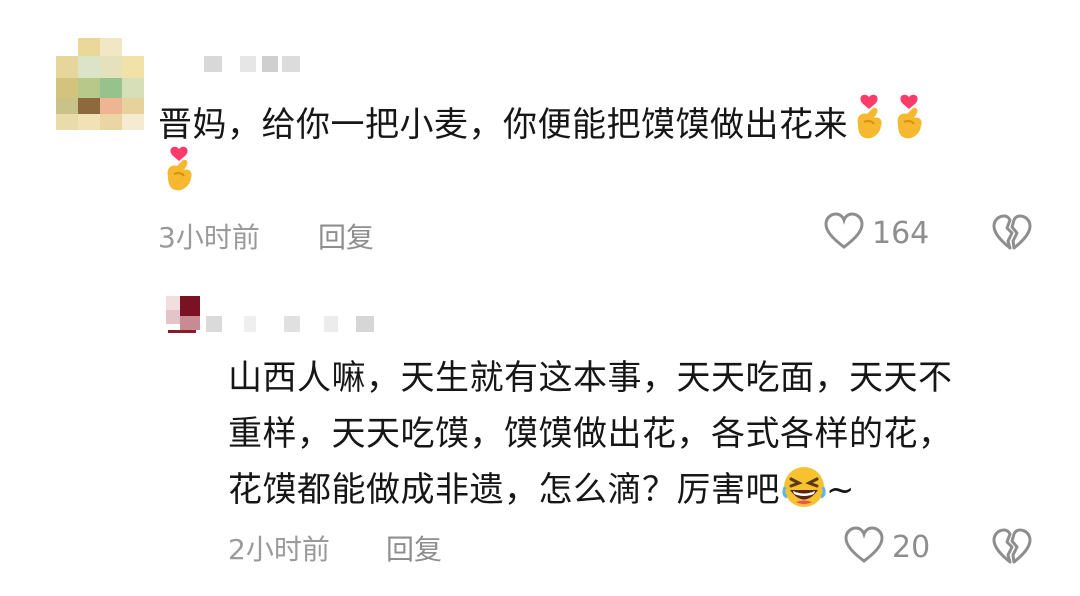 The width and height of the screenshot is (1080, 596). I want to click on laughing-face-icon, so click(804, 495).